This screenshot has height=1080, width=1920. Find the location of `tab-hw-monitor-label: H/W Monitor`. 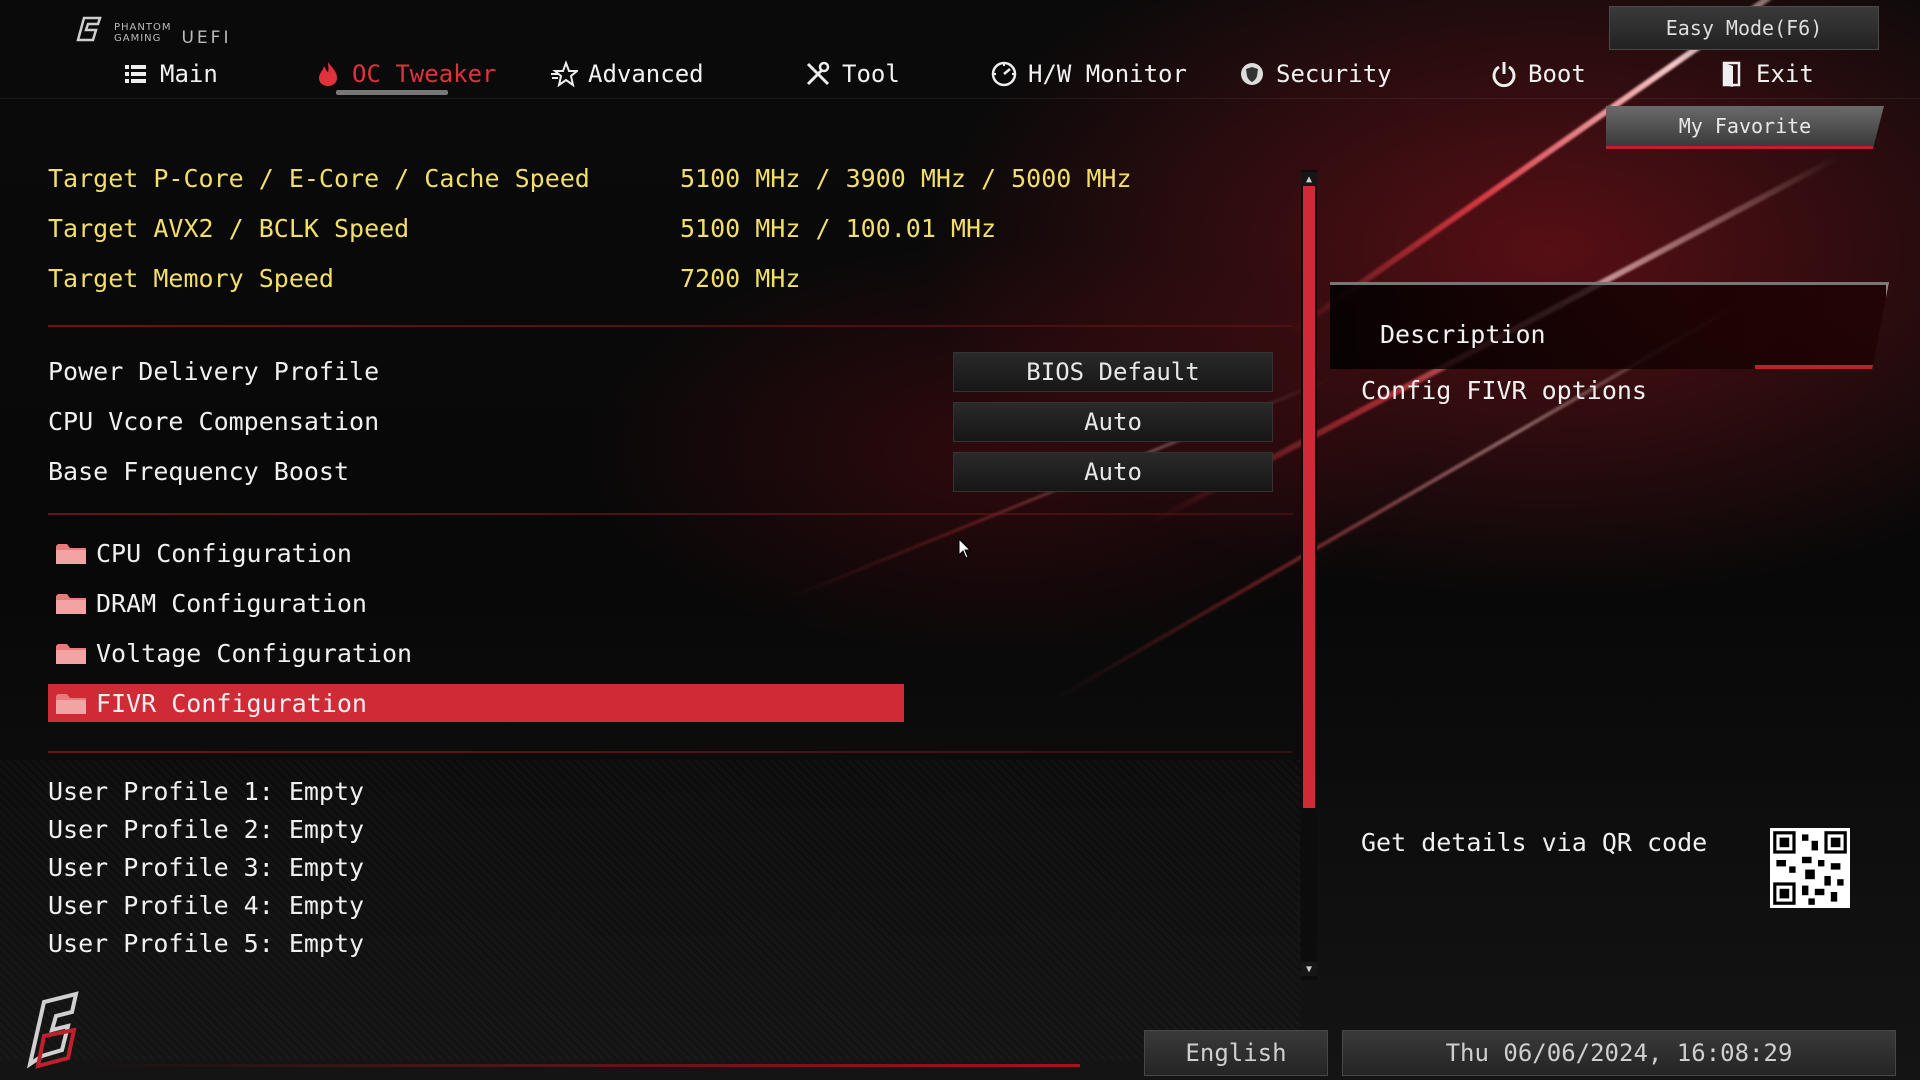

tab-hw-monitor-label: H/W Monitor is located at coordinates (1107, 74).